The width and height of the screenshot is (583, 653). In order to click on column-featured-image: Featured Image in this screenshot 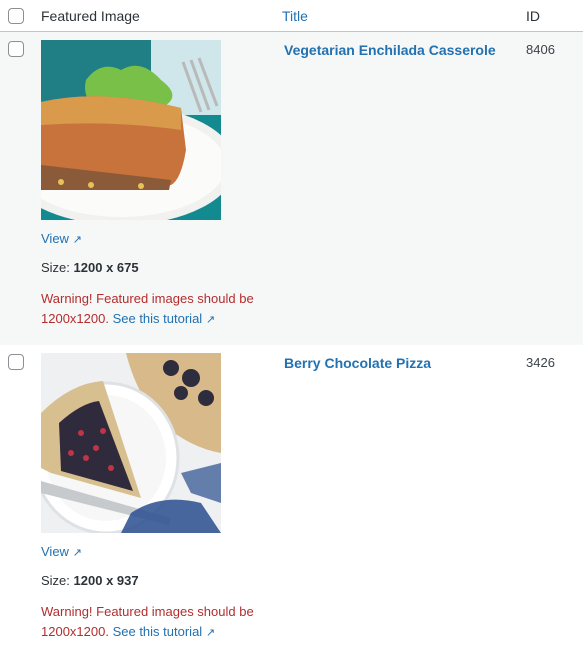, I will do `click(90, 16)`.